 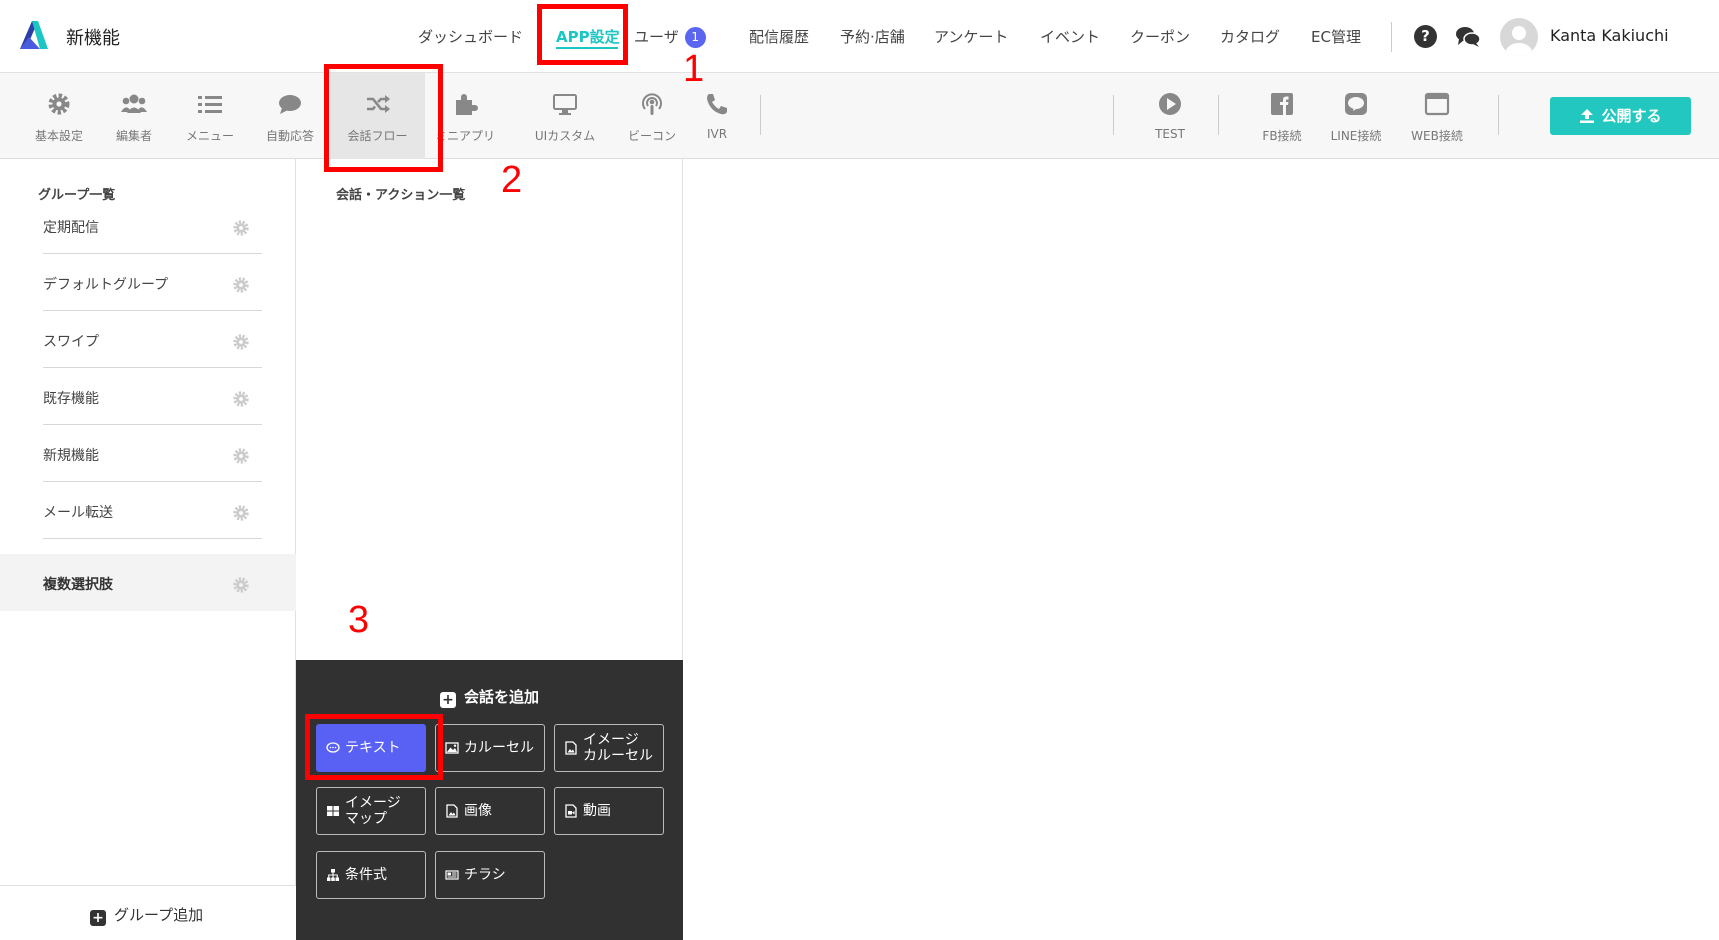 What do you see at coordinates (779, 36) in the screenshot?
I see `nav-delivery-history: 配信履歴` at bounding box center [779, 36].